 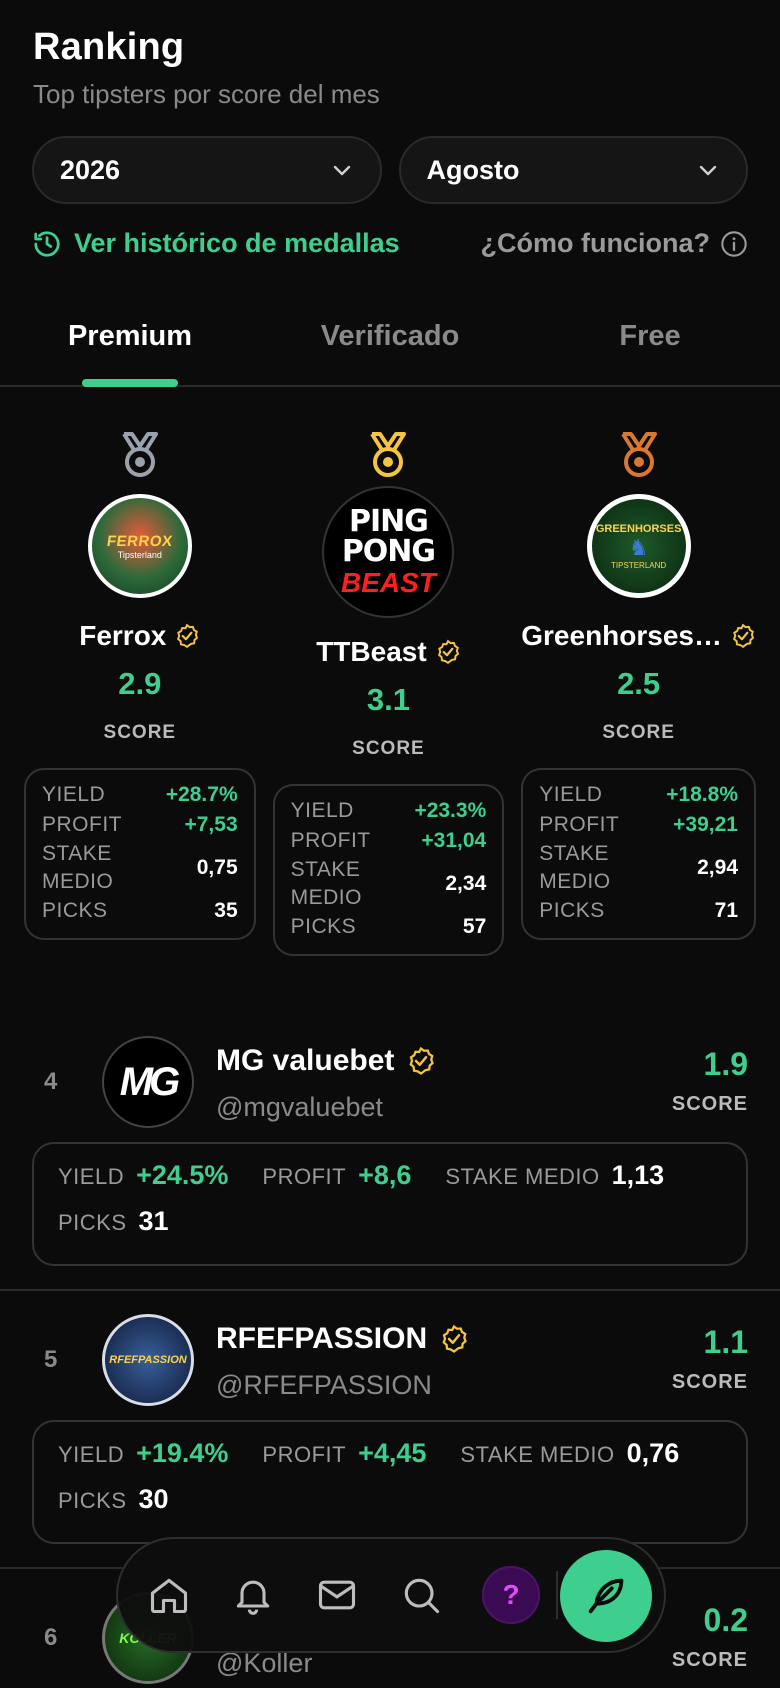 I want to click on profit-value: +39,21, so click(x=705, y=824).